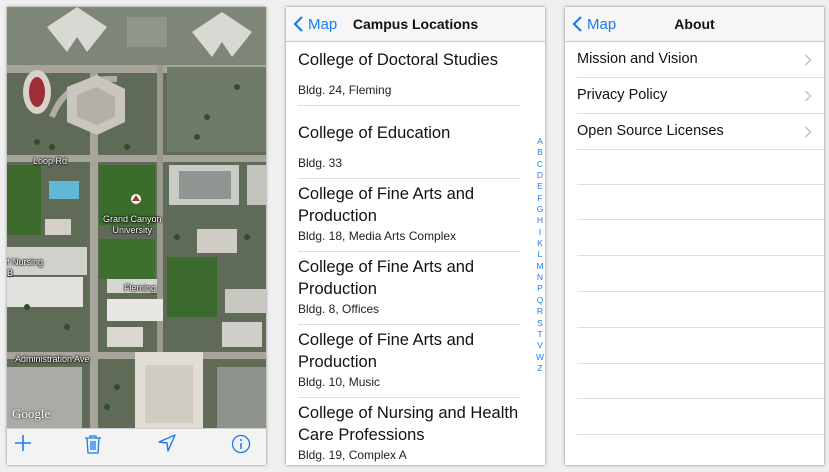 This screenshot has height=472, width=829. Describe the element at coordinates (140, 288) in the screenshot. I see `map-label-fleming: Fleming` at that location.